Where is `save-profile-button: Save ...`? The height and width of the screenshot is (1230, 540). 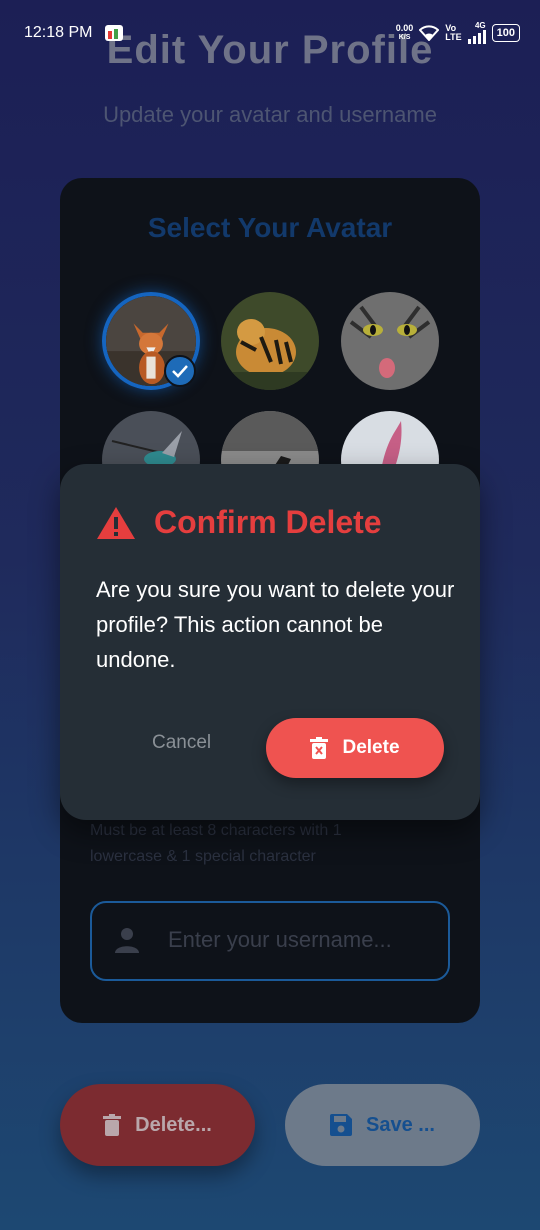 save-profile-button: Save ... is located at coordinates (382, 1125).